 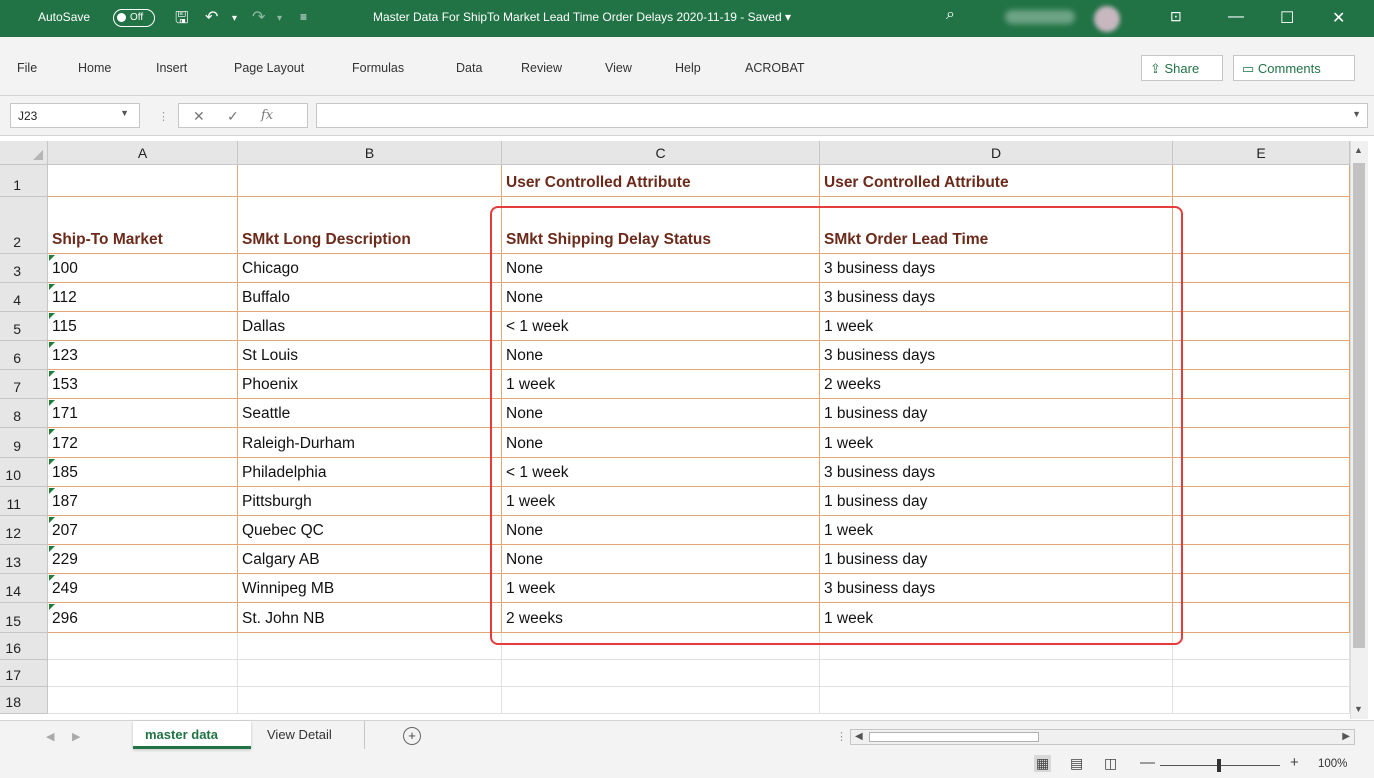 I want to click on cell-b11: Pittsburgh, so click(x=370, y=501).